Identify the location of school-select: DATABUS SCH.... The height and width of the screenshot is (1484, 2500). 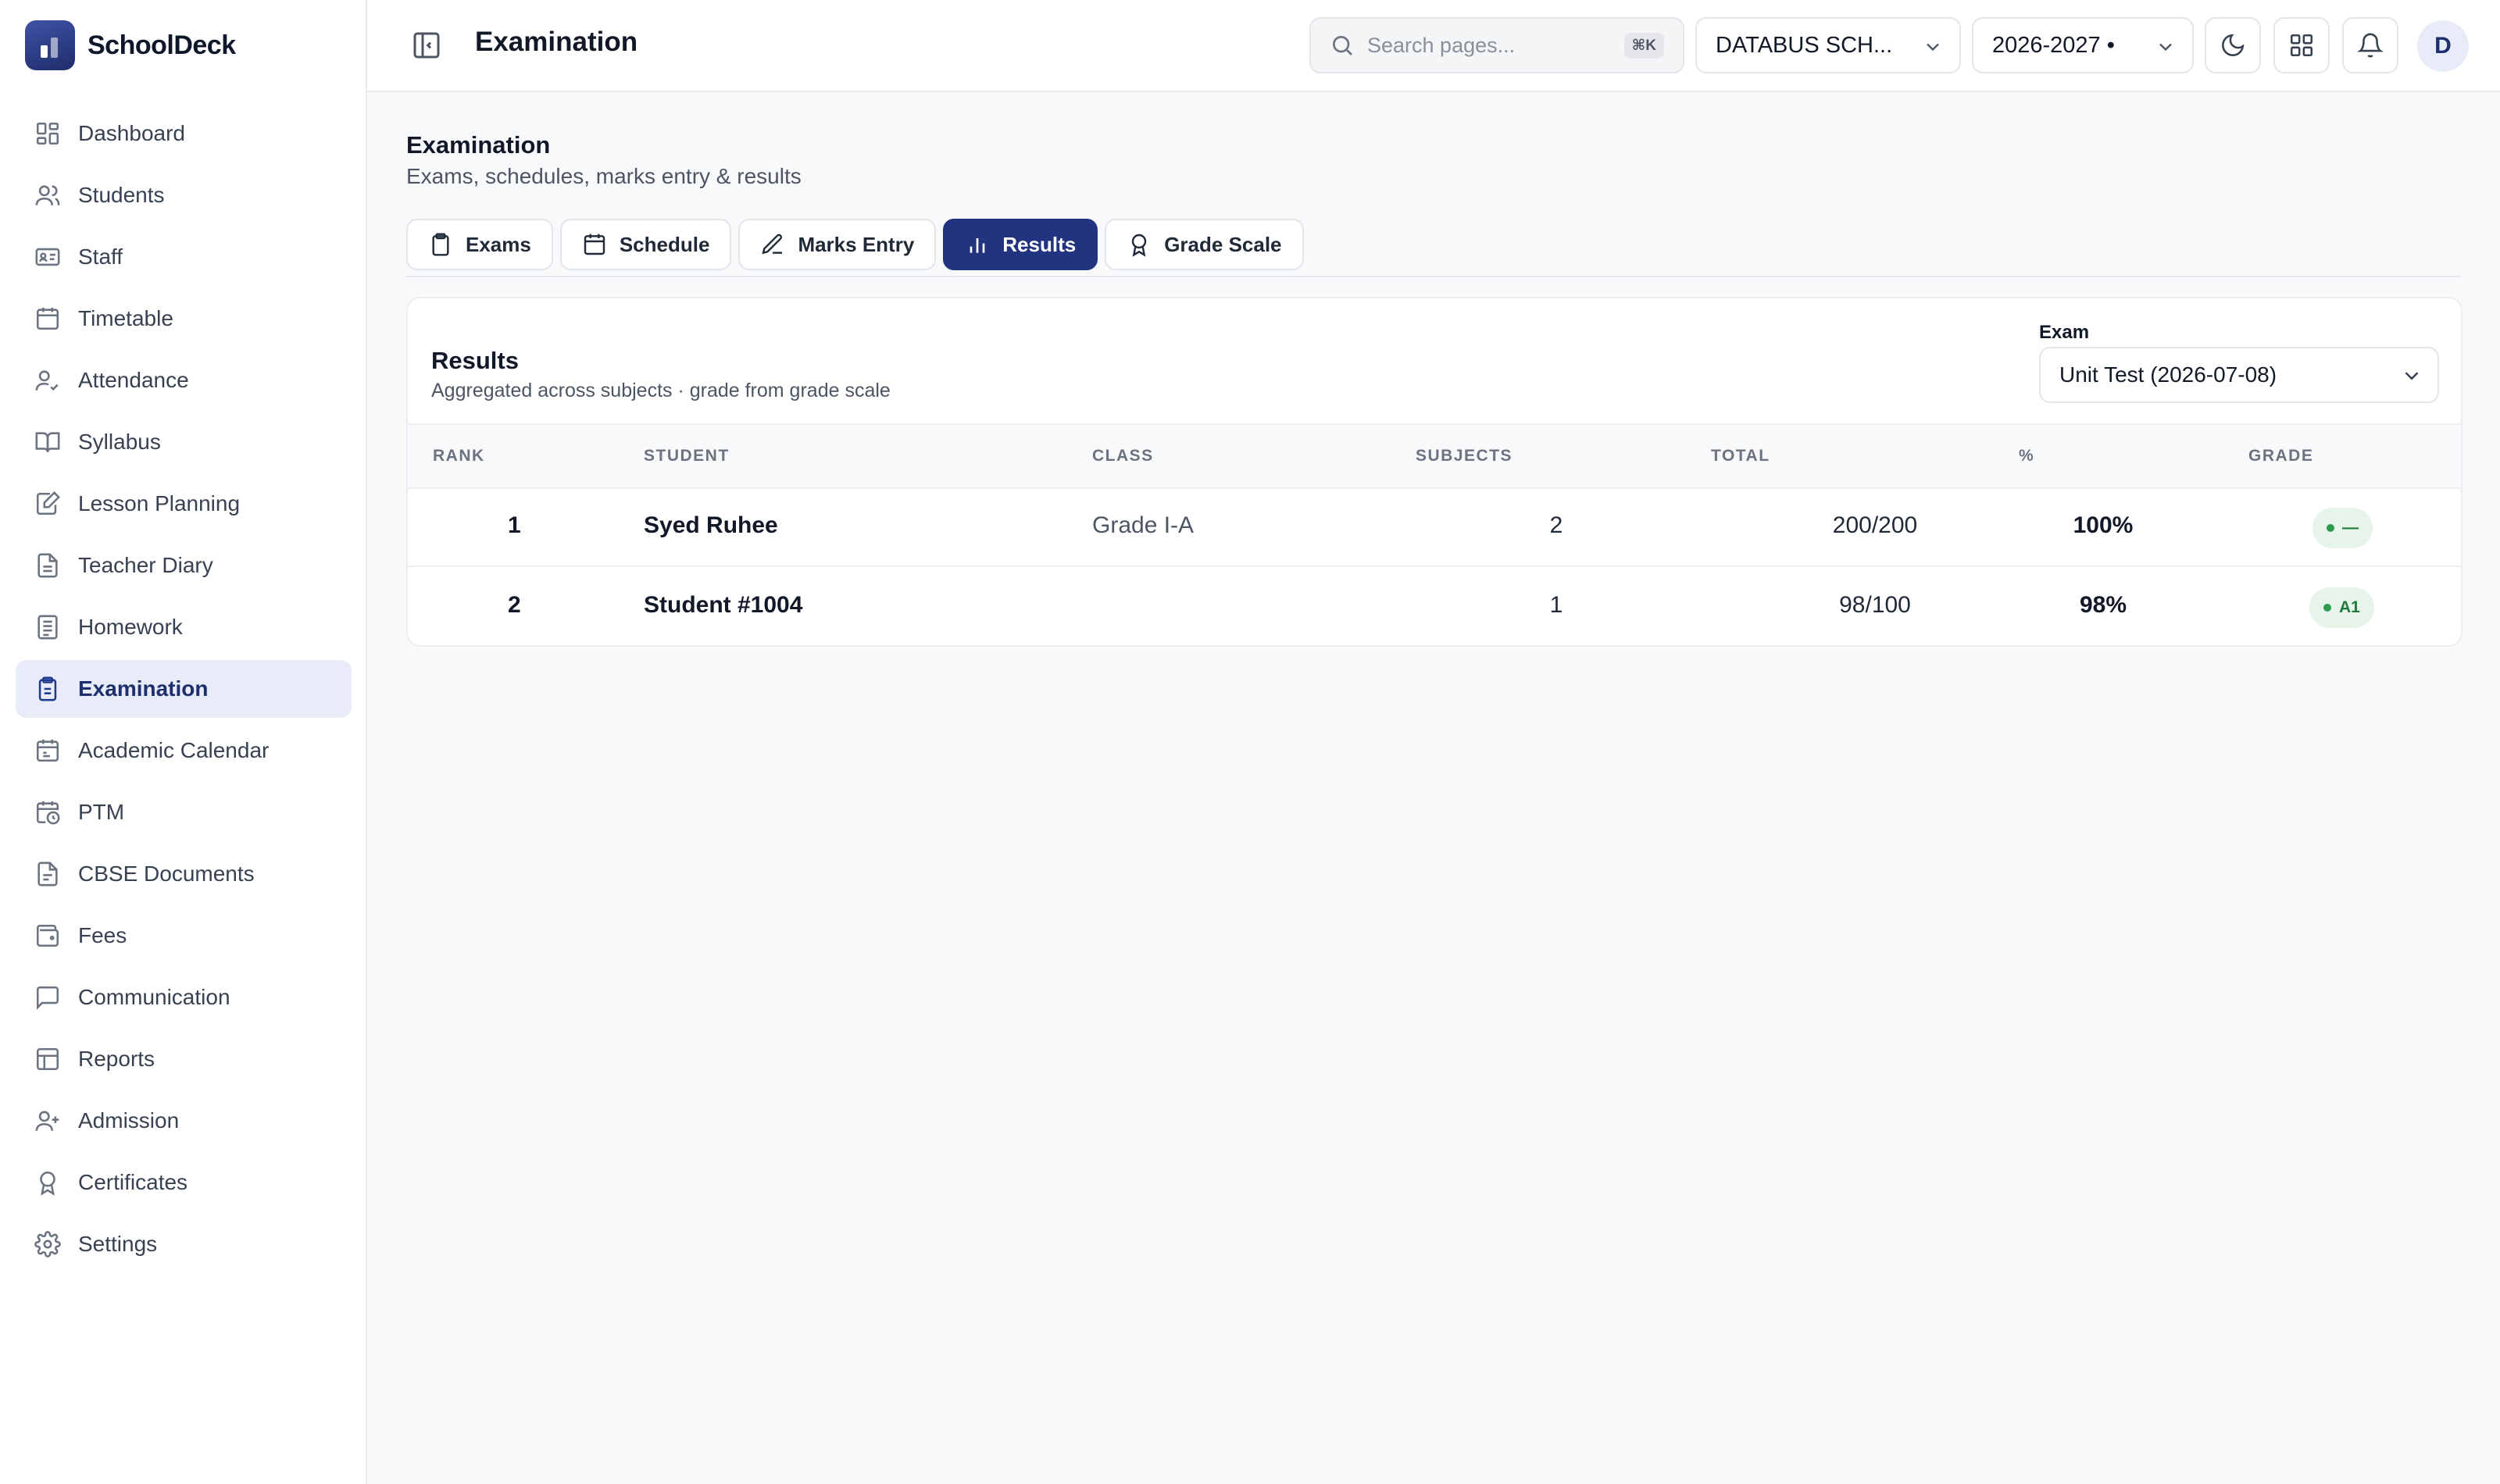
(1828, 45).